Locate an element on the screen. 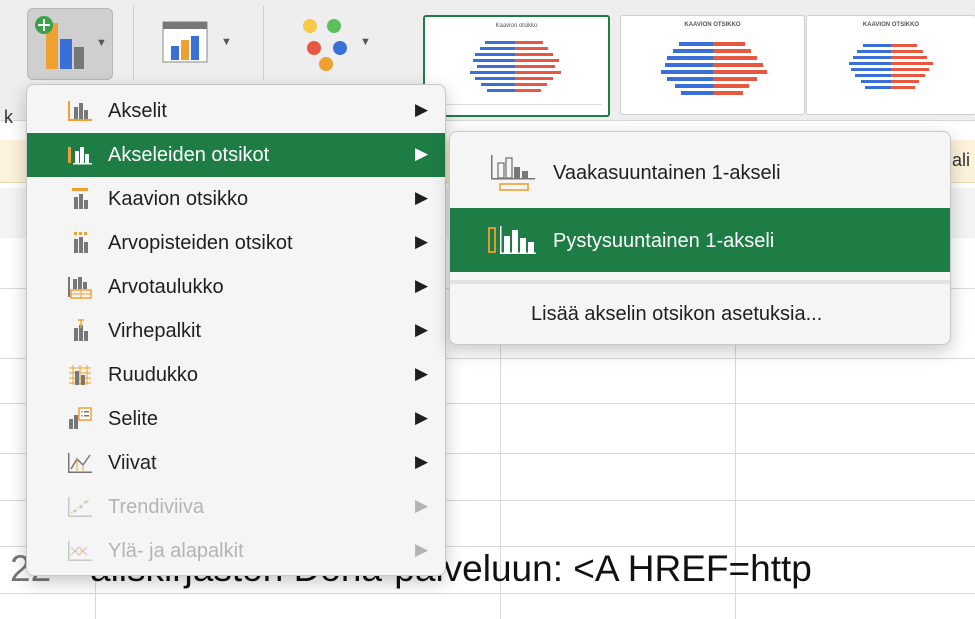 This screenshot has height=619, width=975. menu-item-data-labels: Arvopisteiden otsikot ▶ is located at coordinates (236, 243).